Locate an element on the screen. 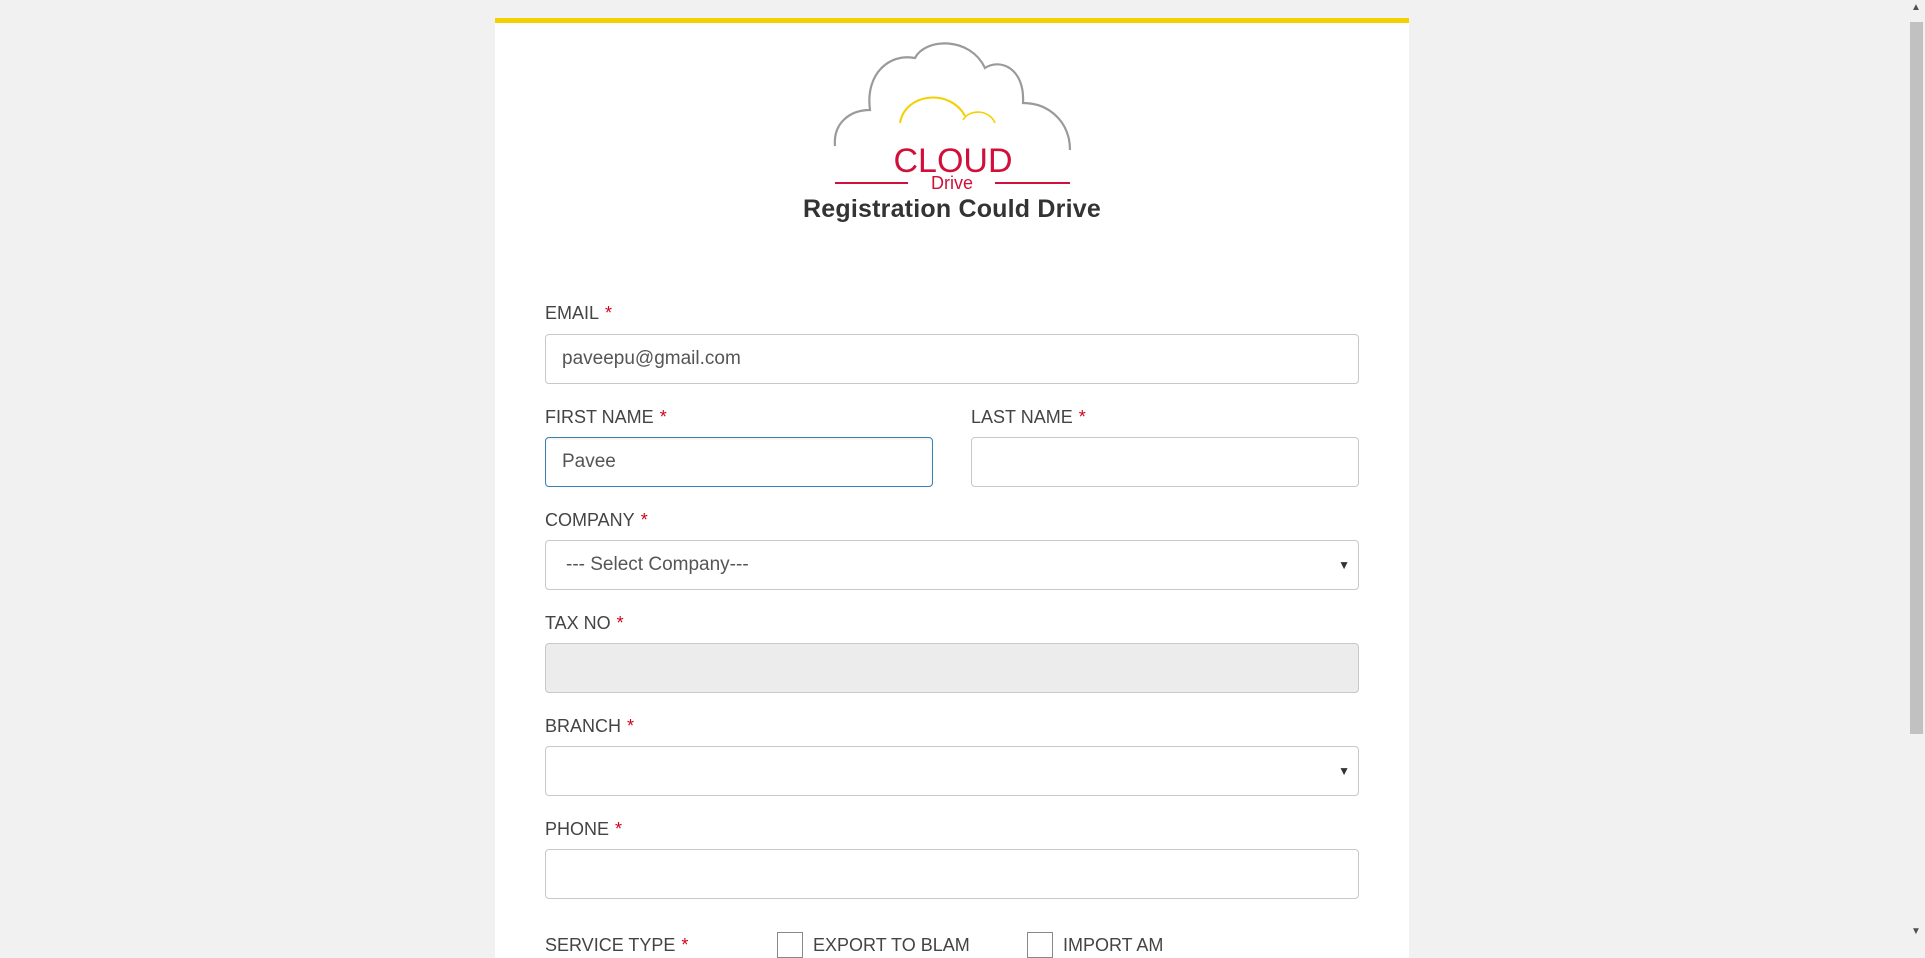 The height and width of the screenshot is (958, 1925). arrow-down-icon: ▼ is located at coordinates (1916, 931).